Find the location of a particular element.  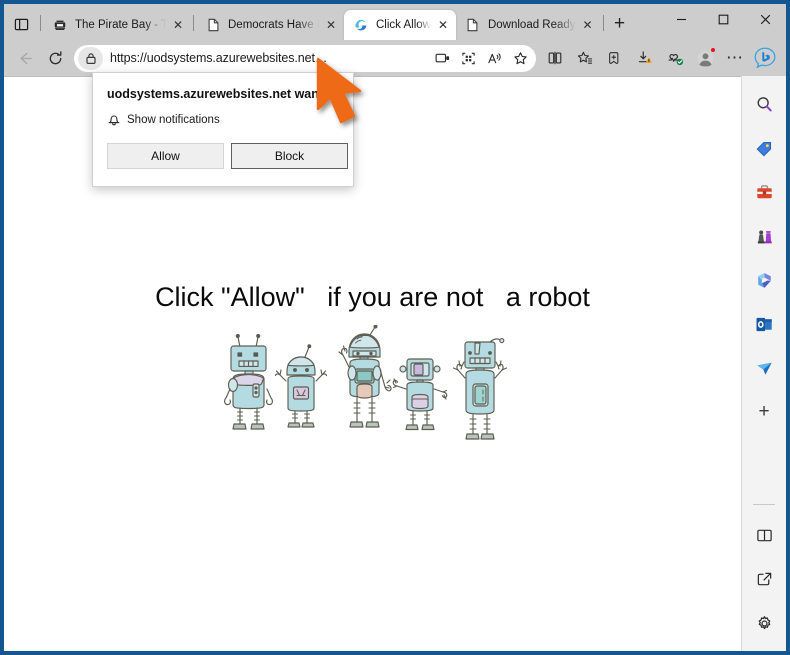

tab-title: Download Ready is located at coordinates (531, 25).